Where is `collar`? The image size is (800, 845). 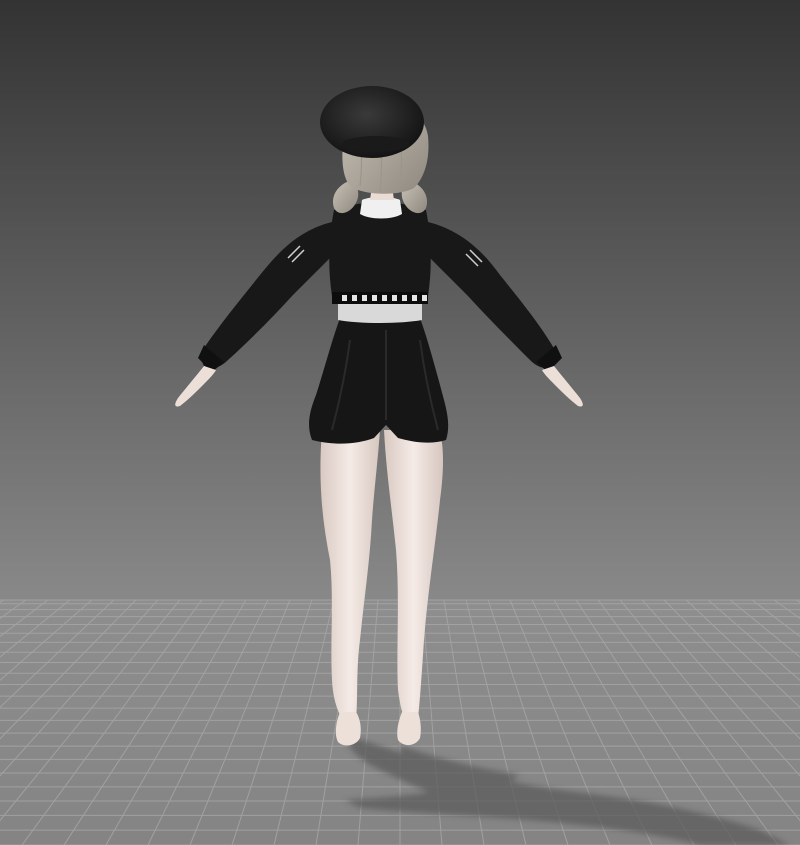 collar is located at coordinates (381, 208).